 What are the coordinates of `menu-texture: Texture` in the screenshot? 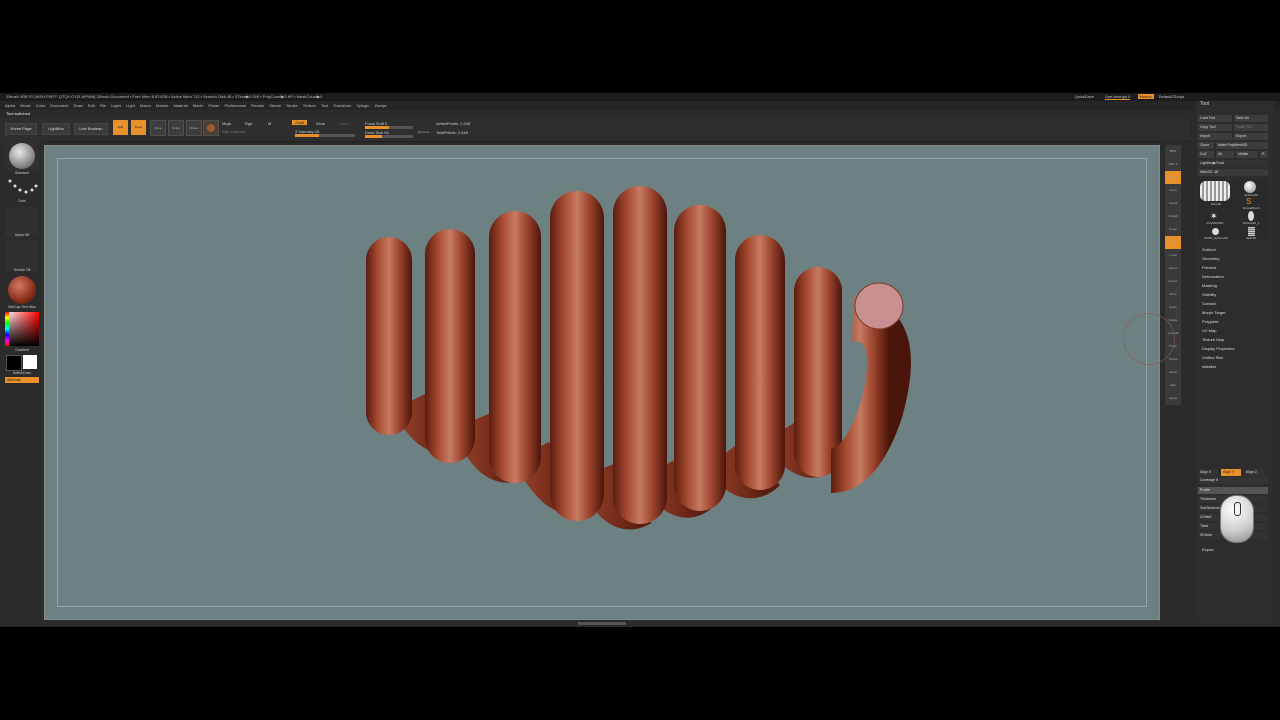 It's located at (309, 105).